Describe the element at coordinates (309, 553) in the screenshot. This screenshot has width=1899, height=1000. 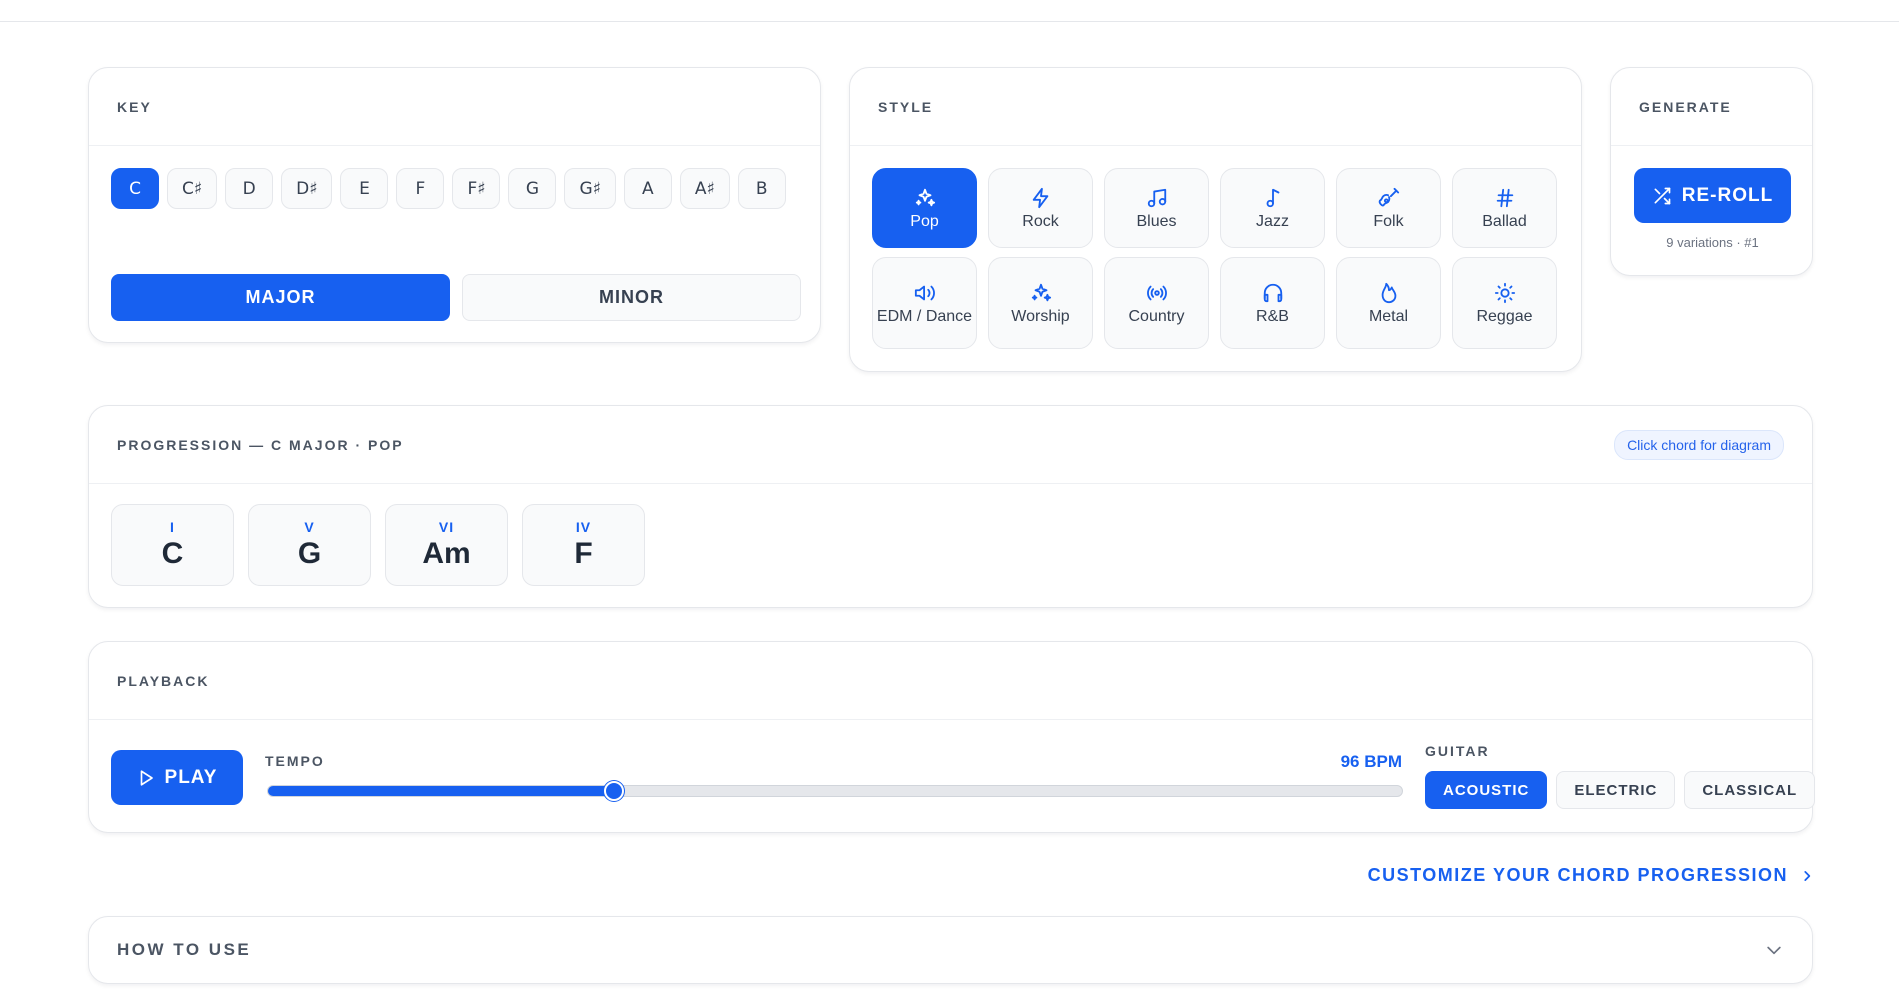
I see `chord-name: G` at that location.